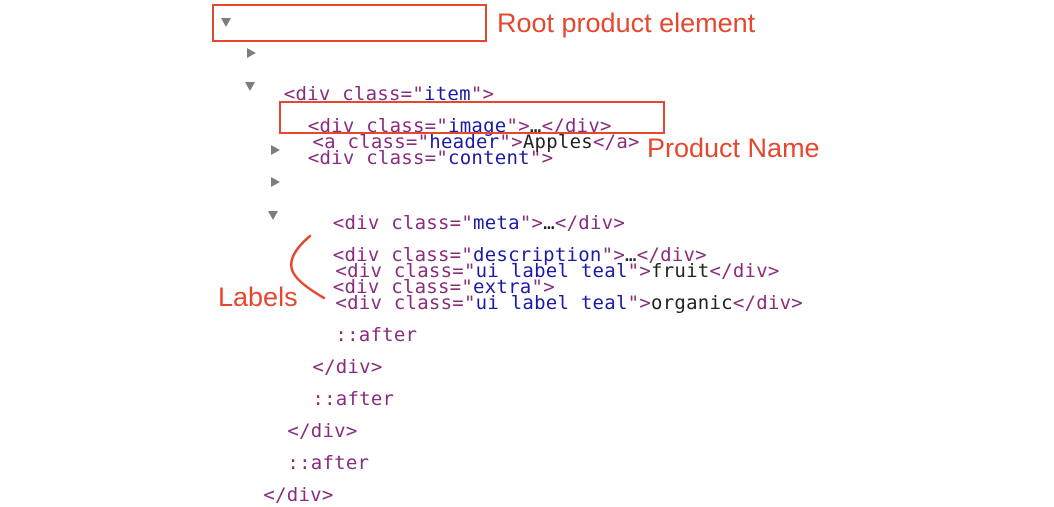  Describe the element at coordinates (341, 386) in the screenshot. I see `tree-node-after-content: ::after` at that location.